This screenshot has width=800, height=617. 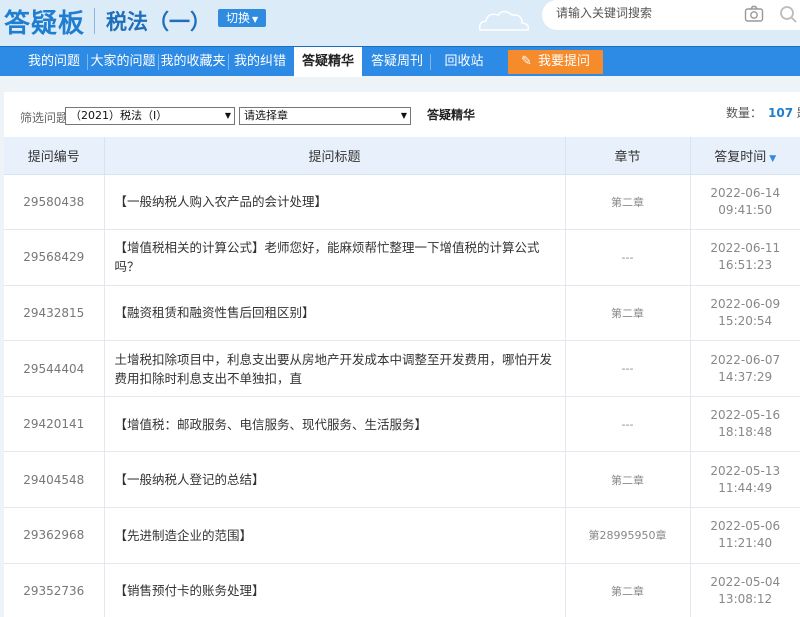 I want to click on row-id: 29352736, so click(x=54, y=590).